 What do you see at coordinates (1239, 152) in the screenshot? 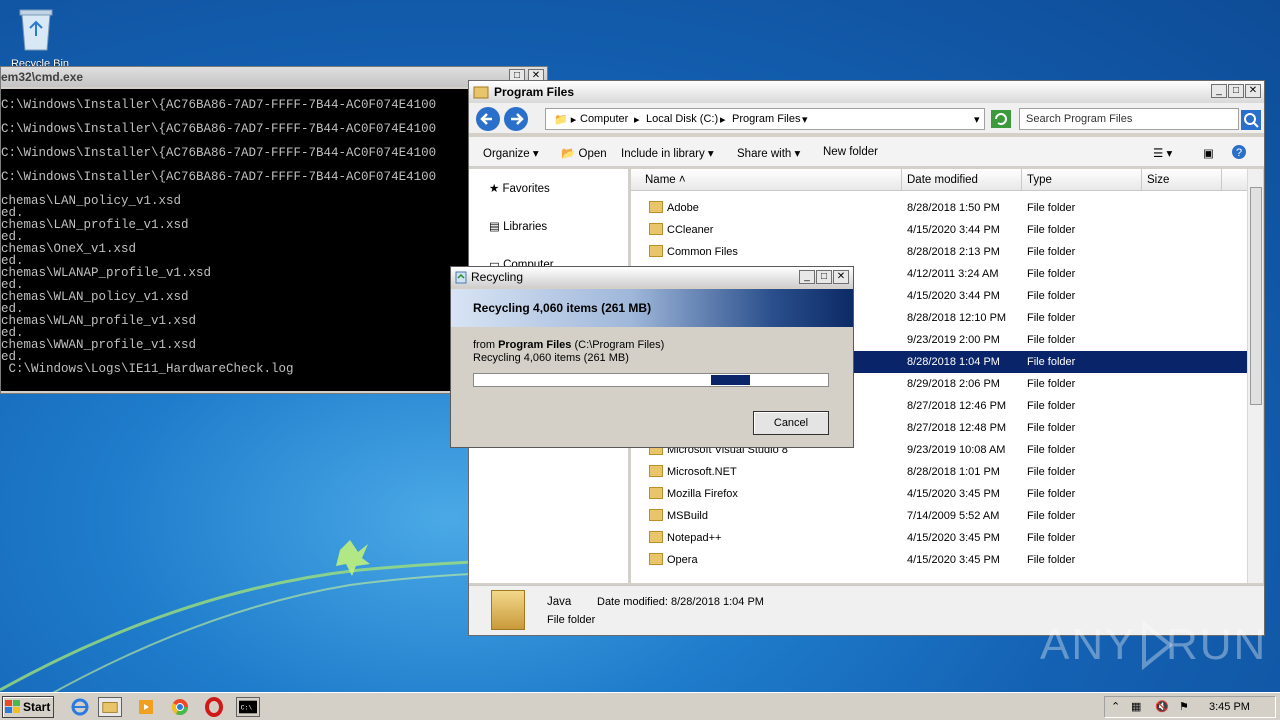
I see `help-icon: ?` at bounding box center [1239, 152].